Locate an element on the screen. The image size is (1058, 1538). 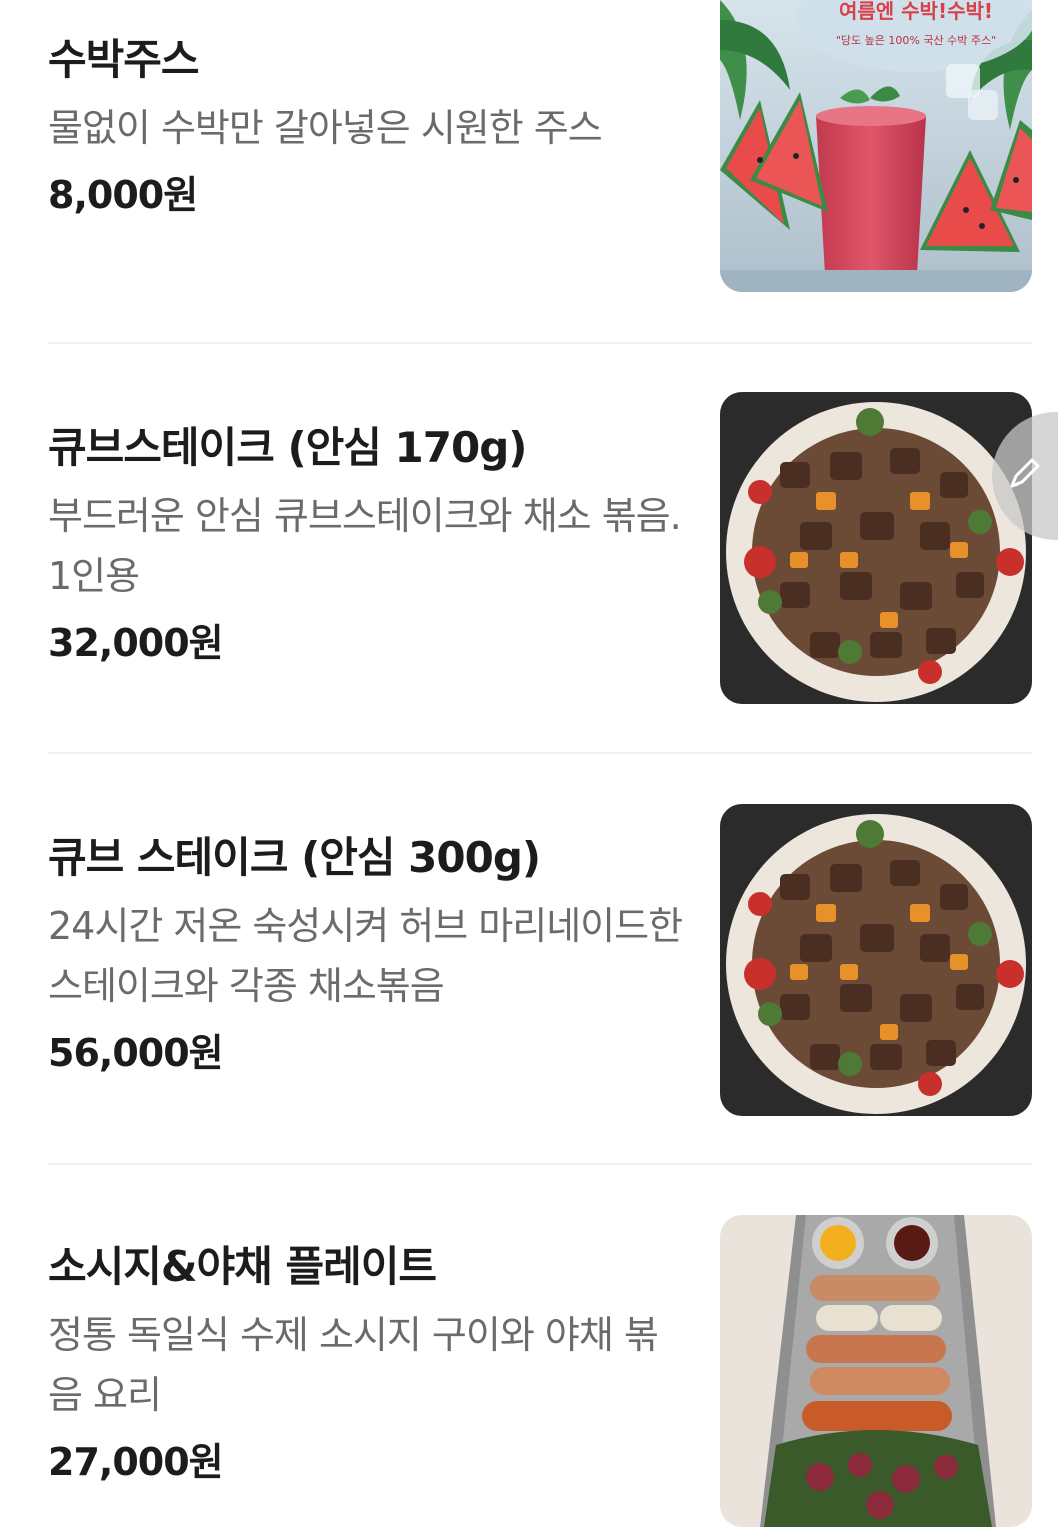
menu-item-description: 물없이 수박만 갈아넣은 시원한 주스 is located at coordinates (325, 128).